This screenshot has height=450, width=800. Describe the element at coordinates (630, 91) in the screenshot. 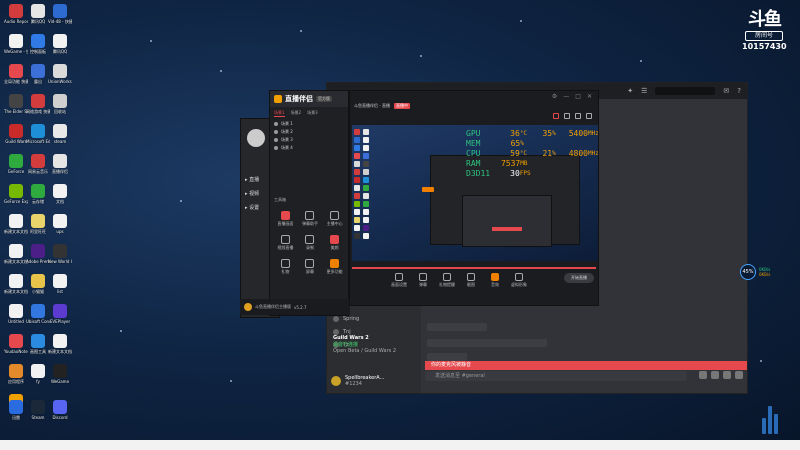

I see `pin-icon: ✦` at that location.